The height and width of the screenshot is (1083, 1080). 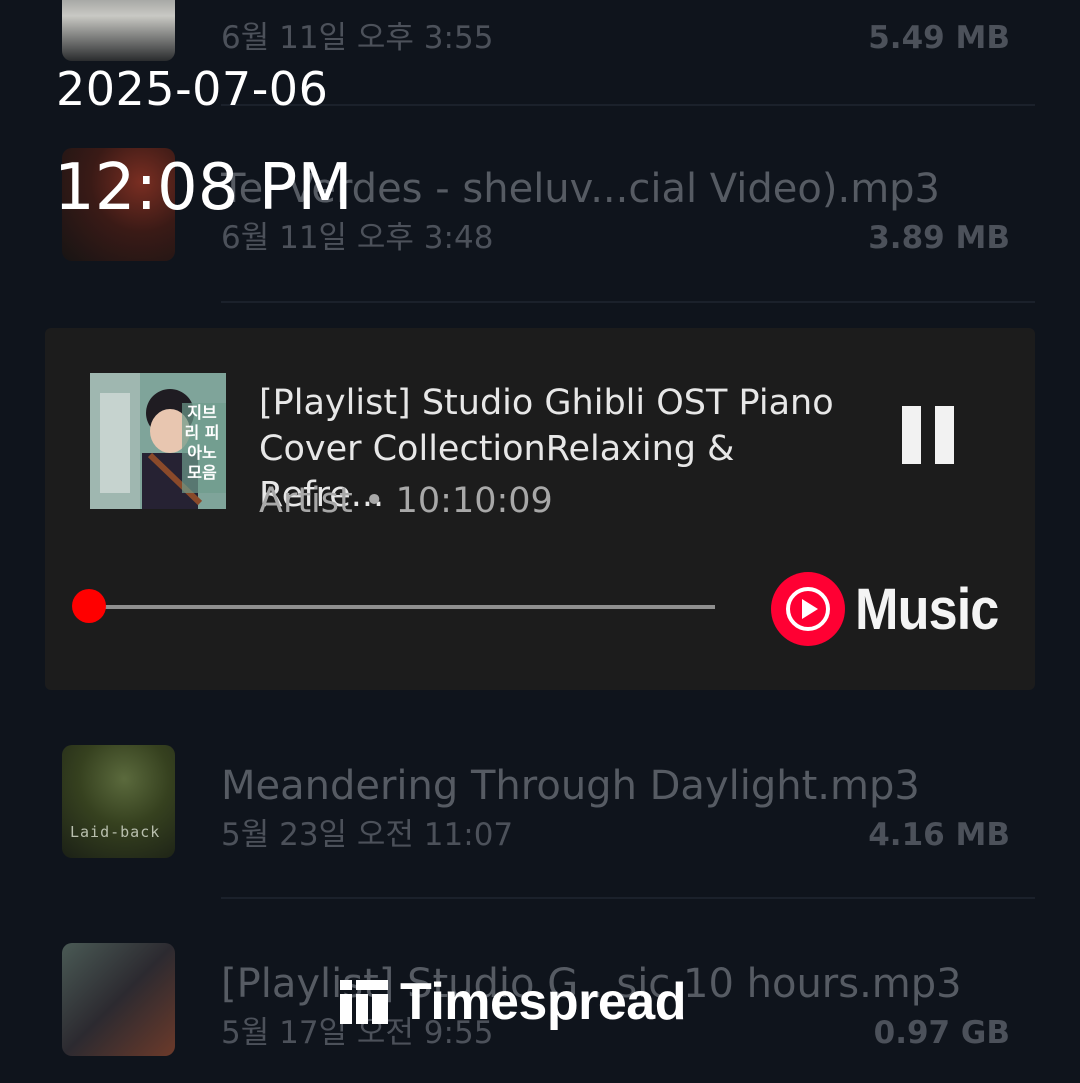 I want to click on track-artist-duration: Artist • 10:10:09, so click(x=406, y=501).